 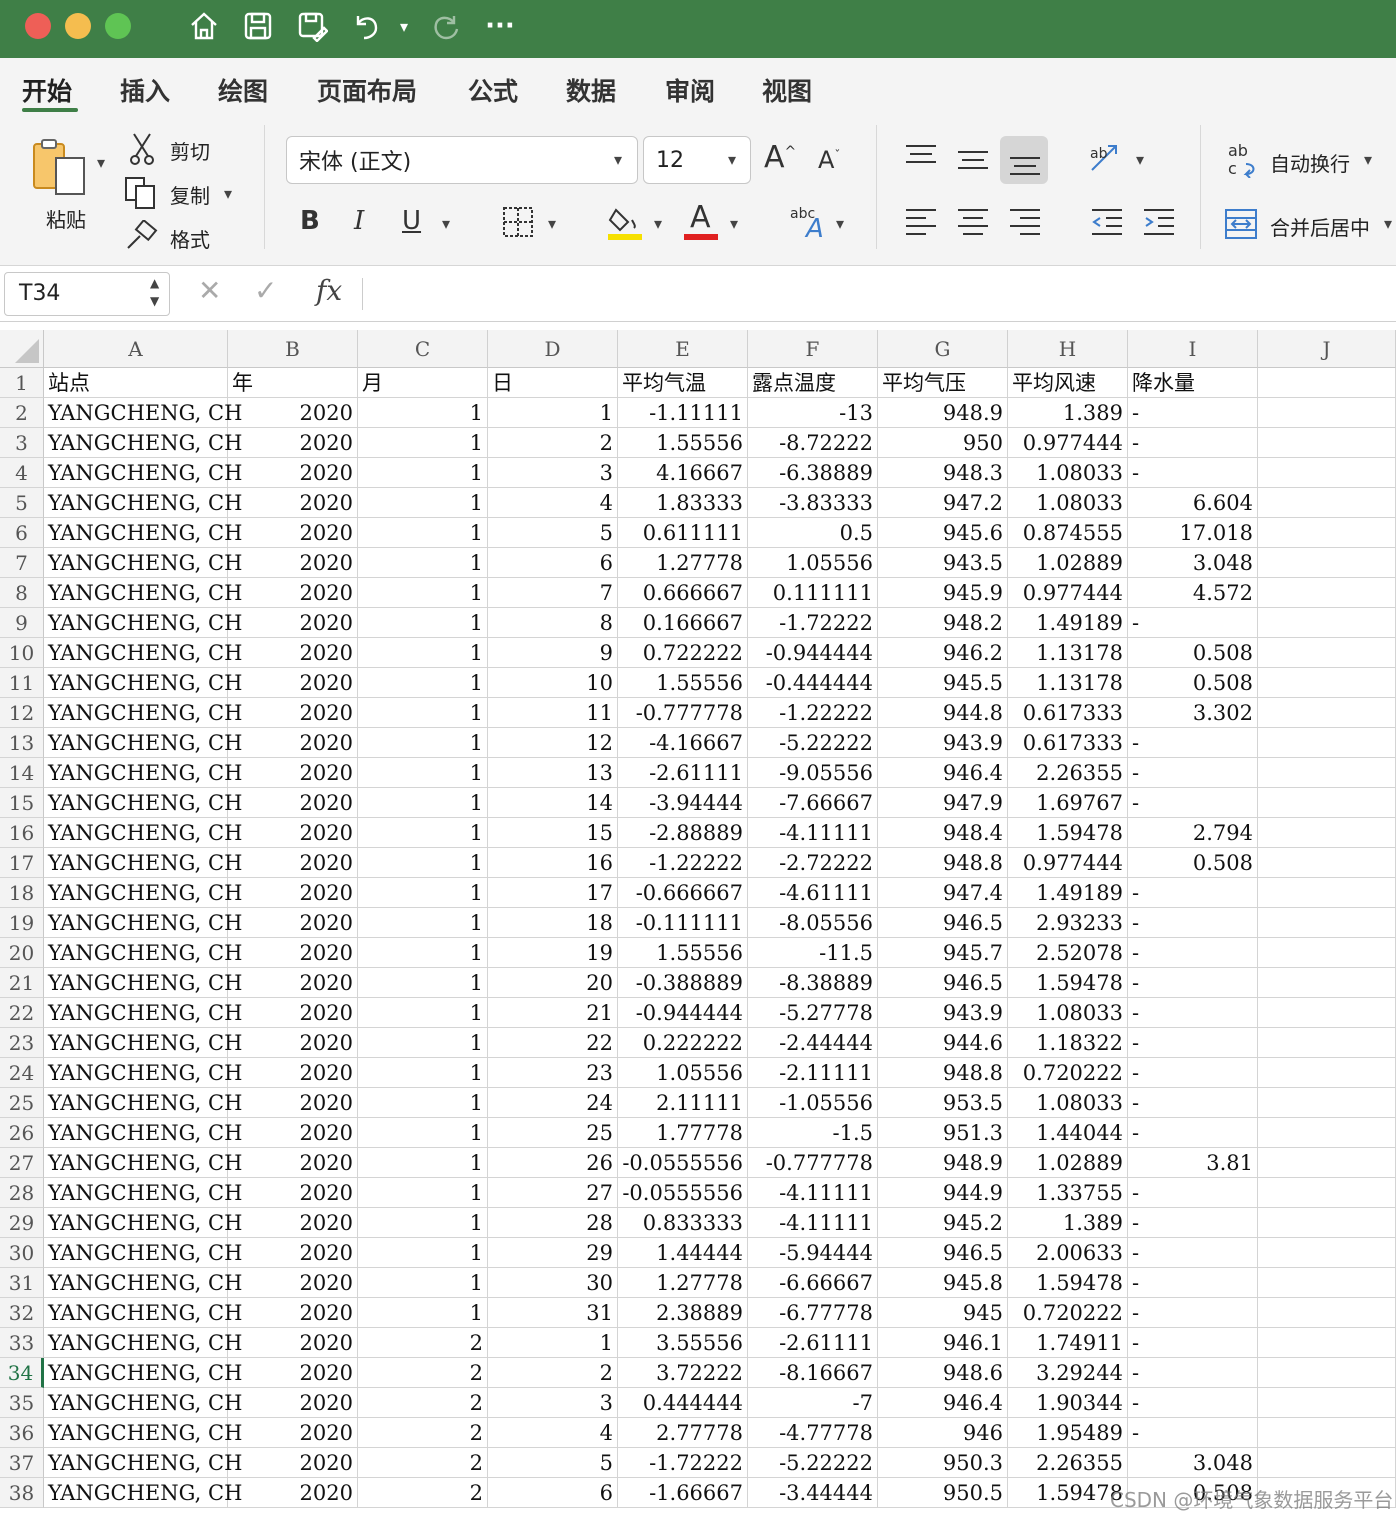 I want to click on format-painter-label: 格式, so click(x=190, y=238).